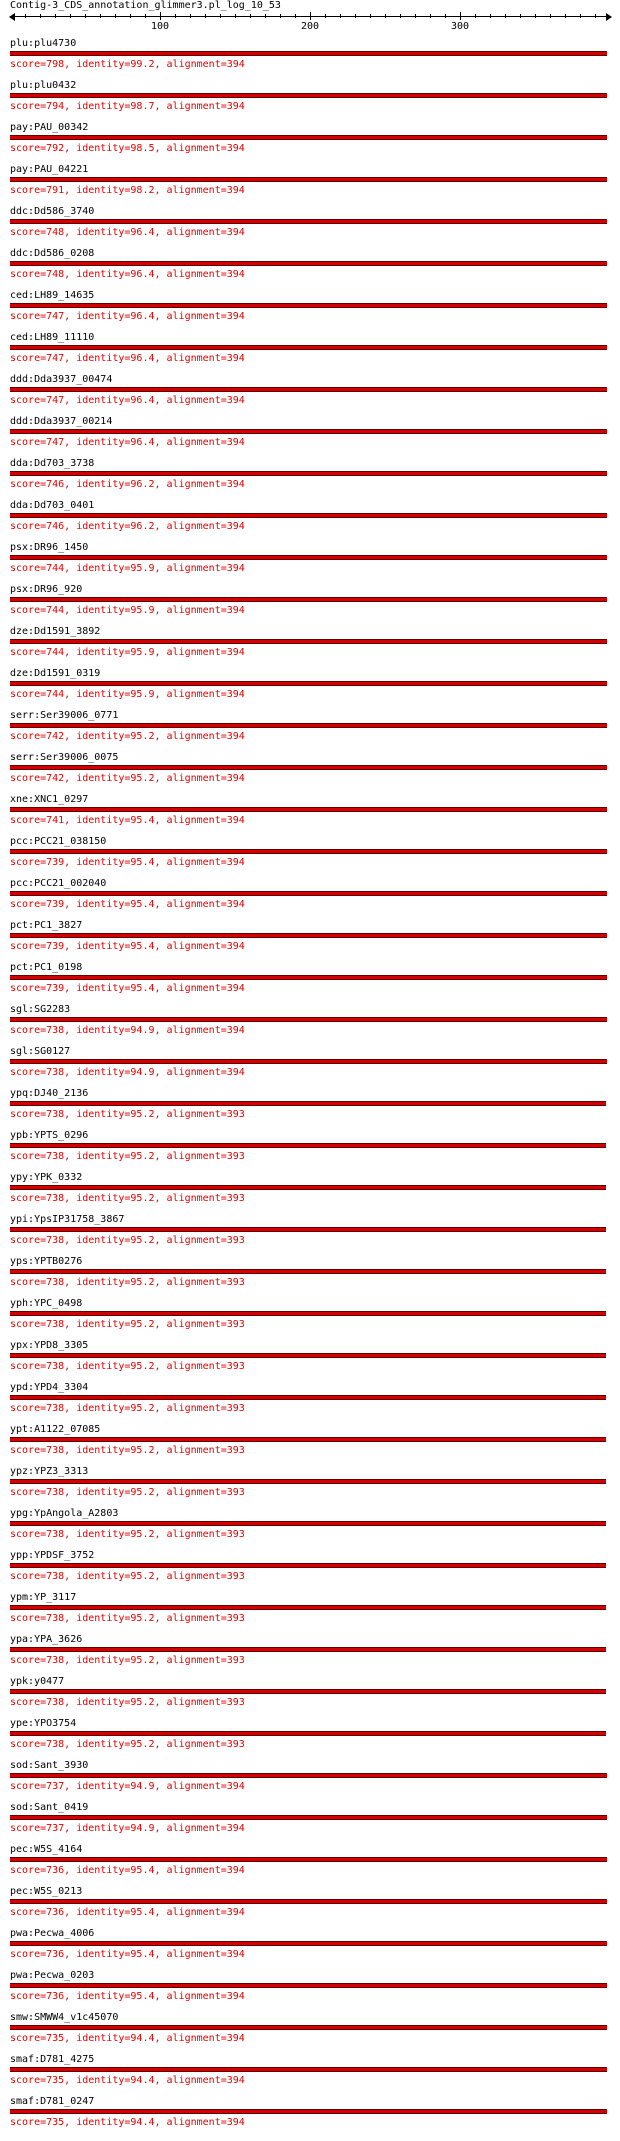  Describe the element at coordinates (52, 338) in the screenshot. I see `hit-name: ced:LH89_11110` at that location.